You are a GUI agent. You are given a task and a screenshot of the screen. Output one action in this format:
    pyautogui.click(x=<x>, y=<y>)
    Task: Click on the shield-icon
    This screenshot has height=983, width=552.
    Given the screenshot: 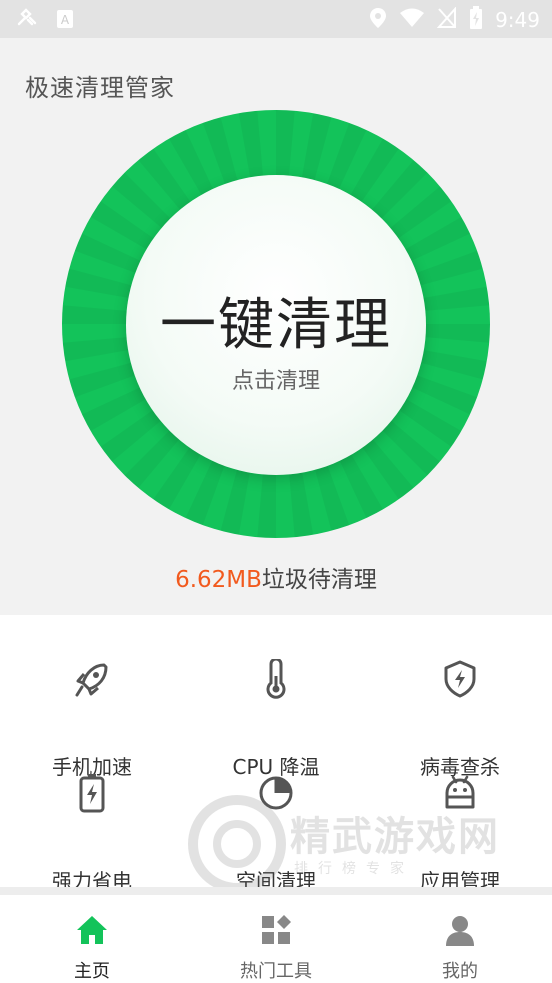 What is the action you would take?
    pyautogui.click(x=460, y=679)
    